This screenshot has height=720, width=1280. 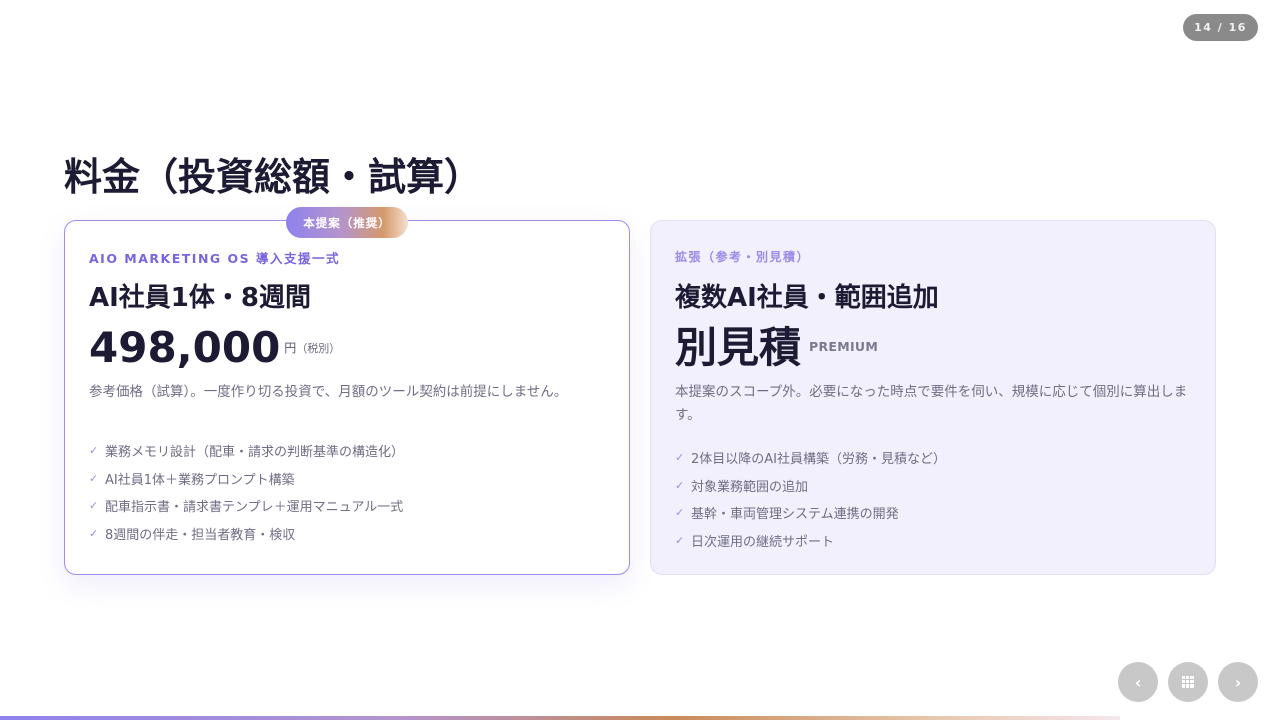 What do you see at coordinates (200, 480) in the screenshot?
I see `feature-text: AI社員1体＋業務プロンプト構築` at bounding box center [200, 480].